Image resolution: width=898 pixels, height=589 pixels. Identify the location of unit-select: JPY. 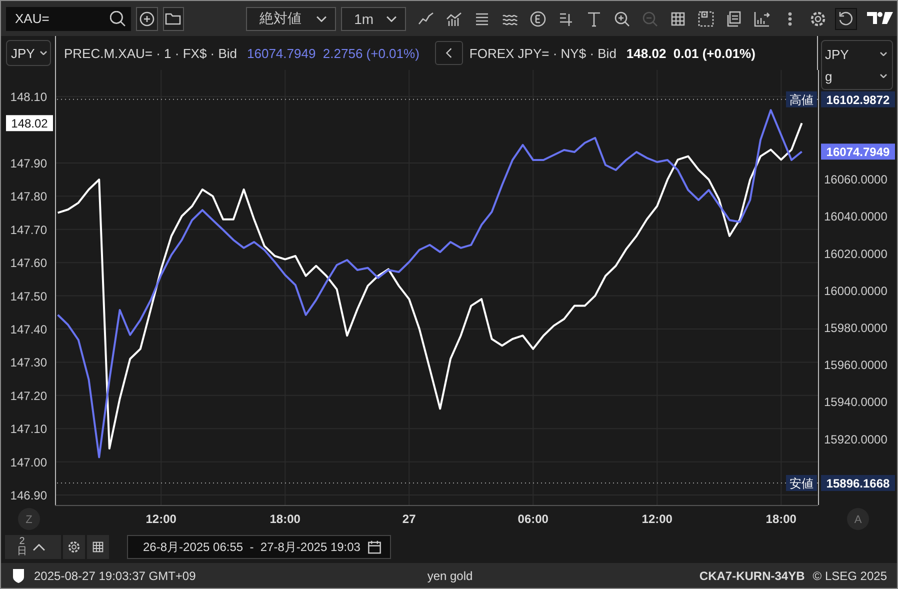
(857, 54).